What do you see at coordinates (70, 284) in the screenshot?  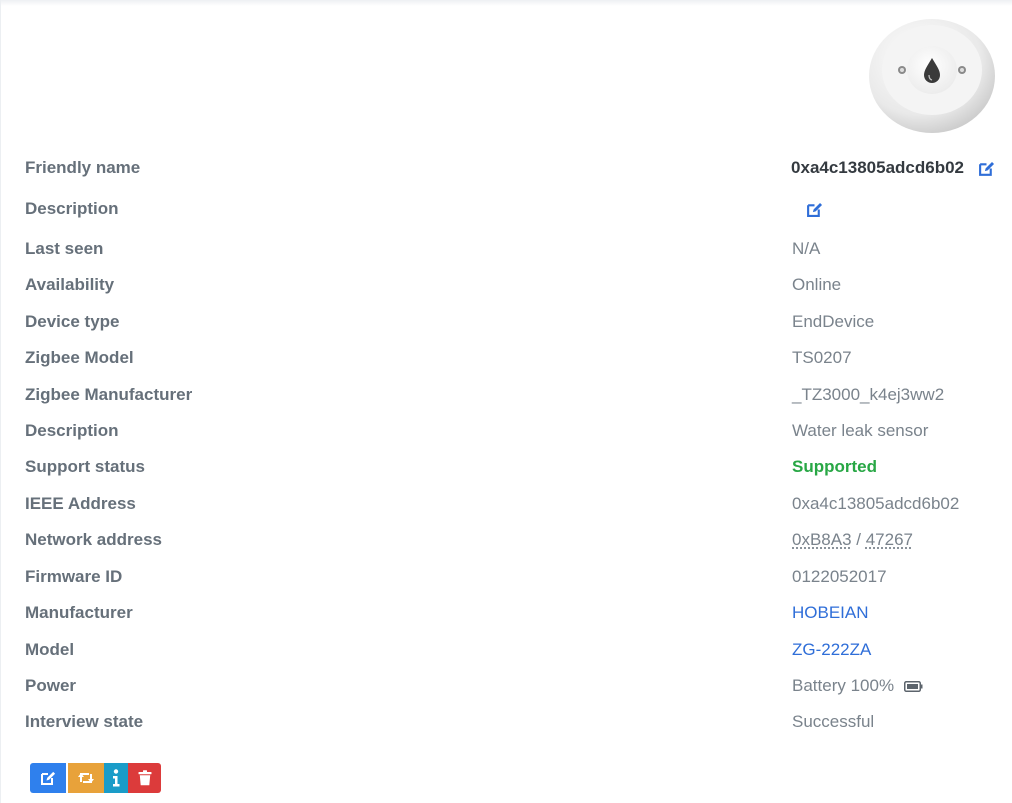 I see `availability-label: Availability` at bounding box center [70, 284].